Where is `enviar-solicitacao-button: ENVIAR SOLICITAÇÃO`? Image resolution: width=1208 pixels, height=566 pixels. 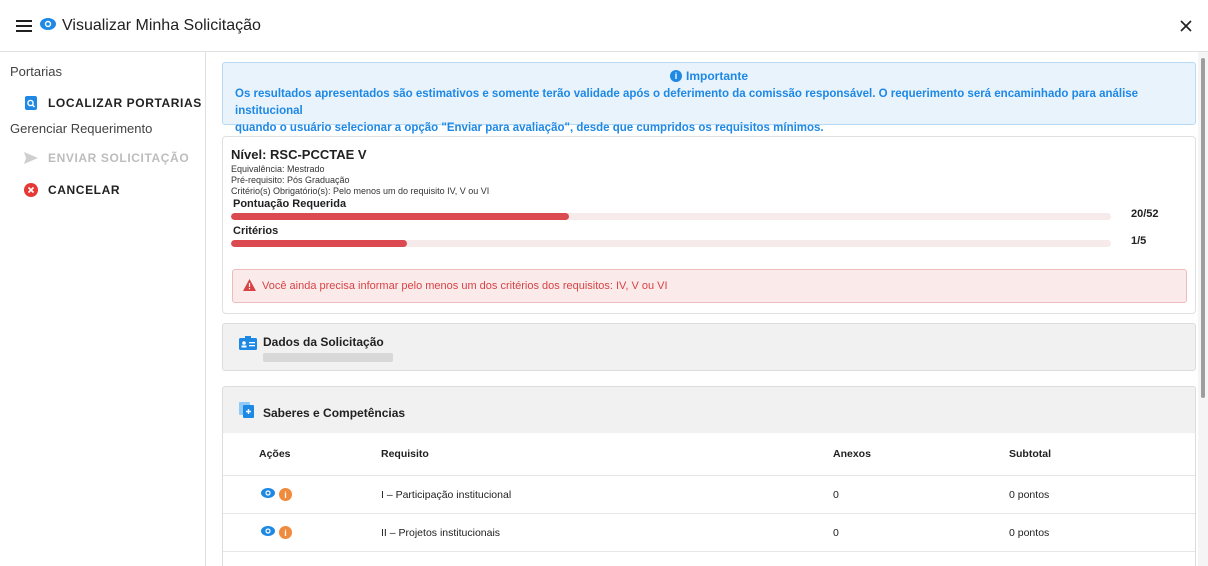 enviar-solicitacao-button: ENVIAR SOLICITAÇÃO is located at coordinates (102, 158).